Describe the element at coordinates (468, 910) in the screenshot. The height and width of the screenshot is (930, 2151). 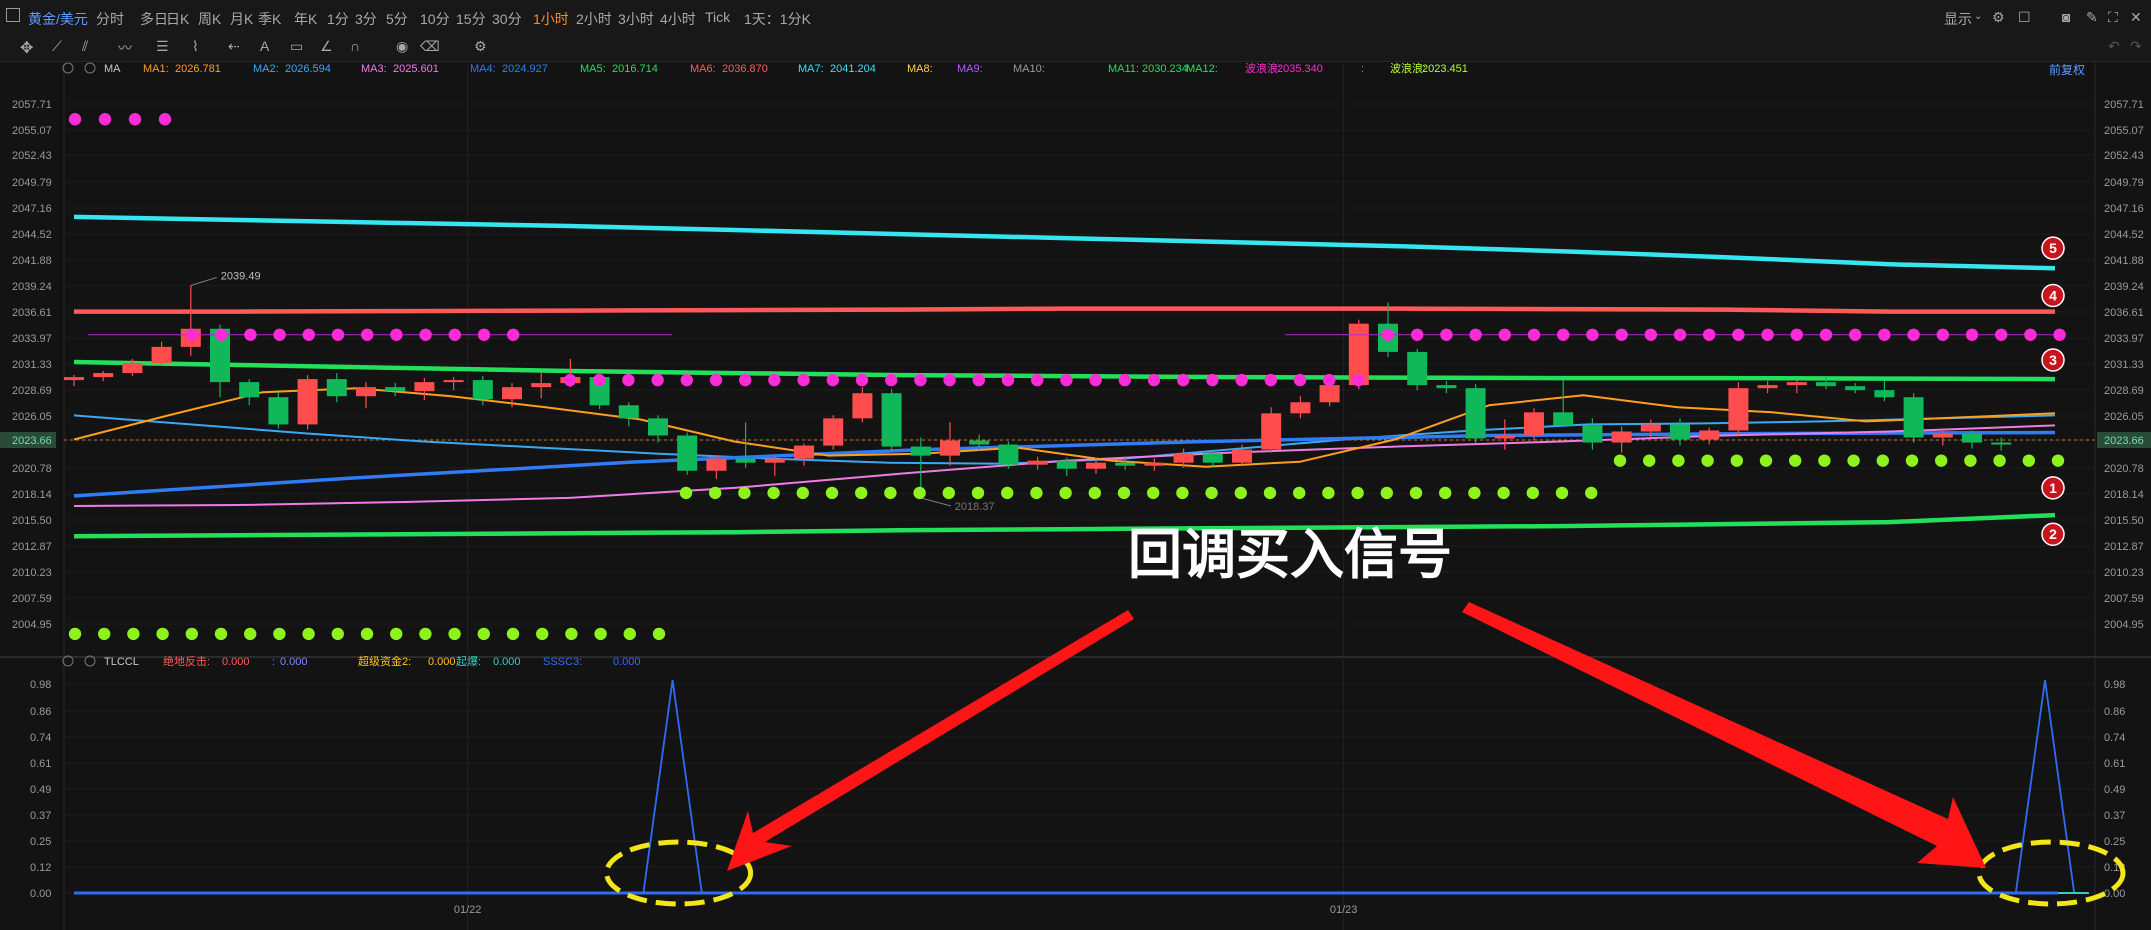
I see `x-axis-label: 01/22` at that location.